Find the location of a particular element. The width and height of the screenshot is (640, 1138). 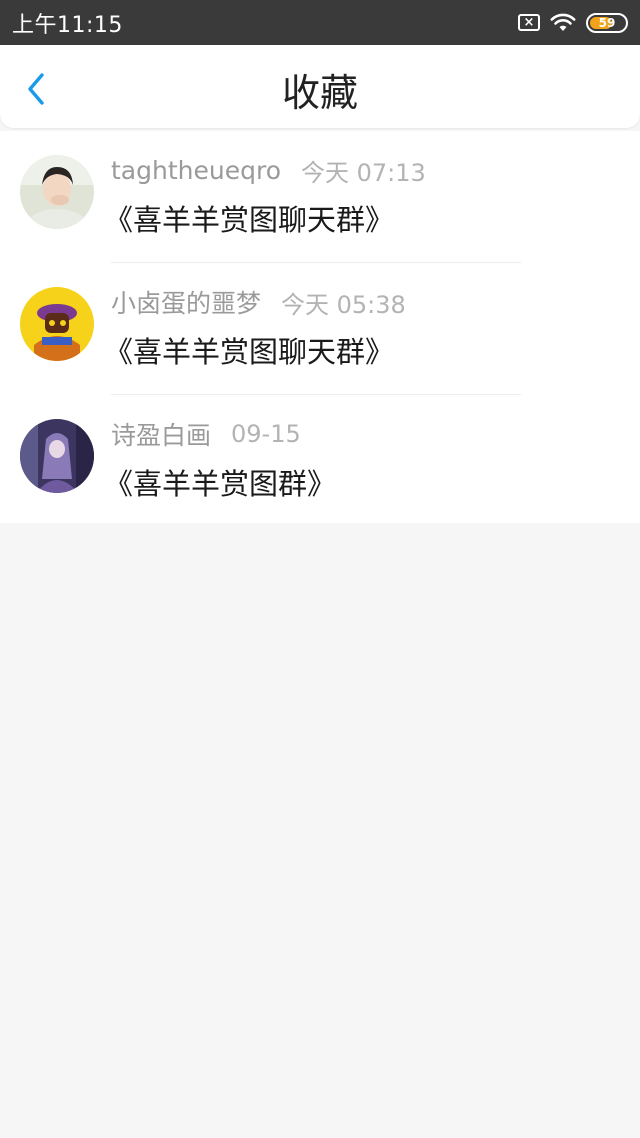

favorite-item: taghtheueqro 今天 07:13 《喜羊羊赏图聊天群》 is located at coordinates (320, 197).